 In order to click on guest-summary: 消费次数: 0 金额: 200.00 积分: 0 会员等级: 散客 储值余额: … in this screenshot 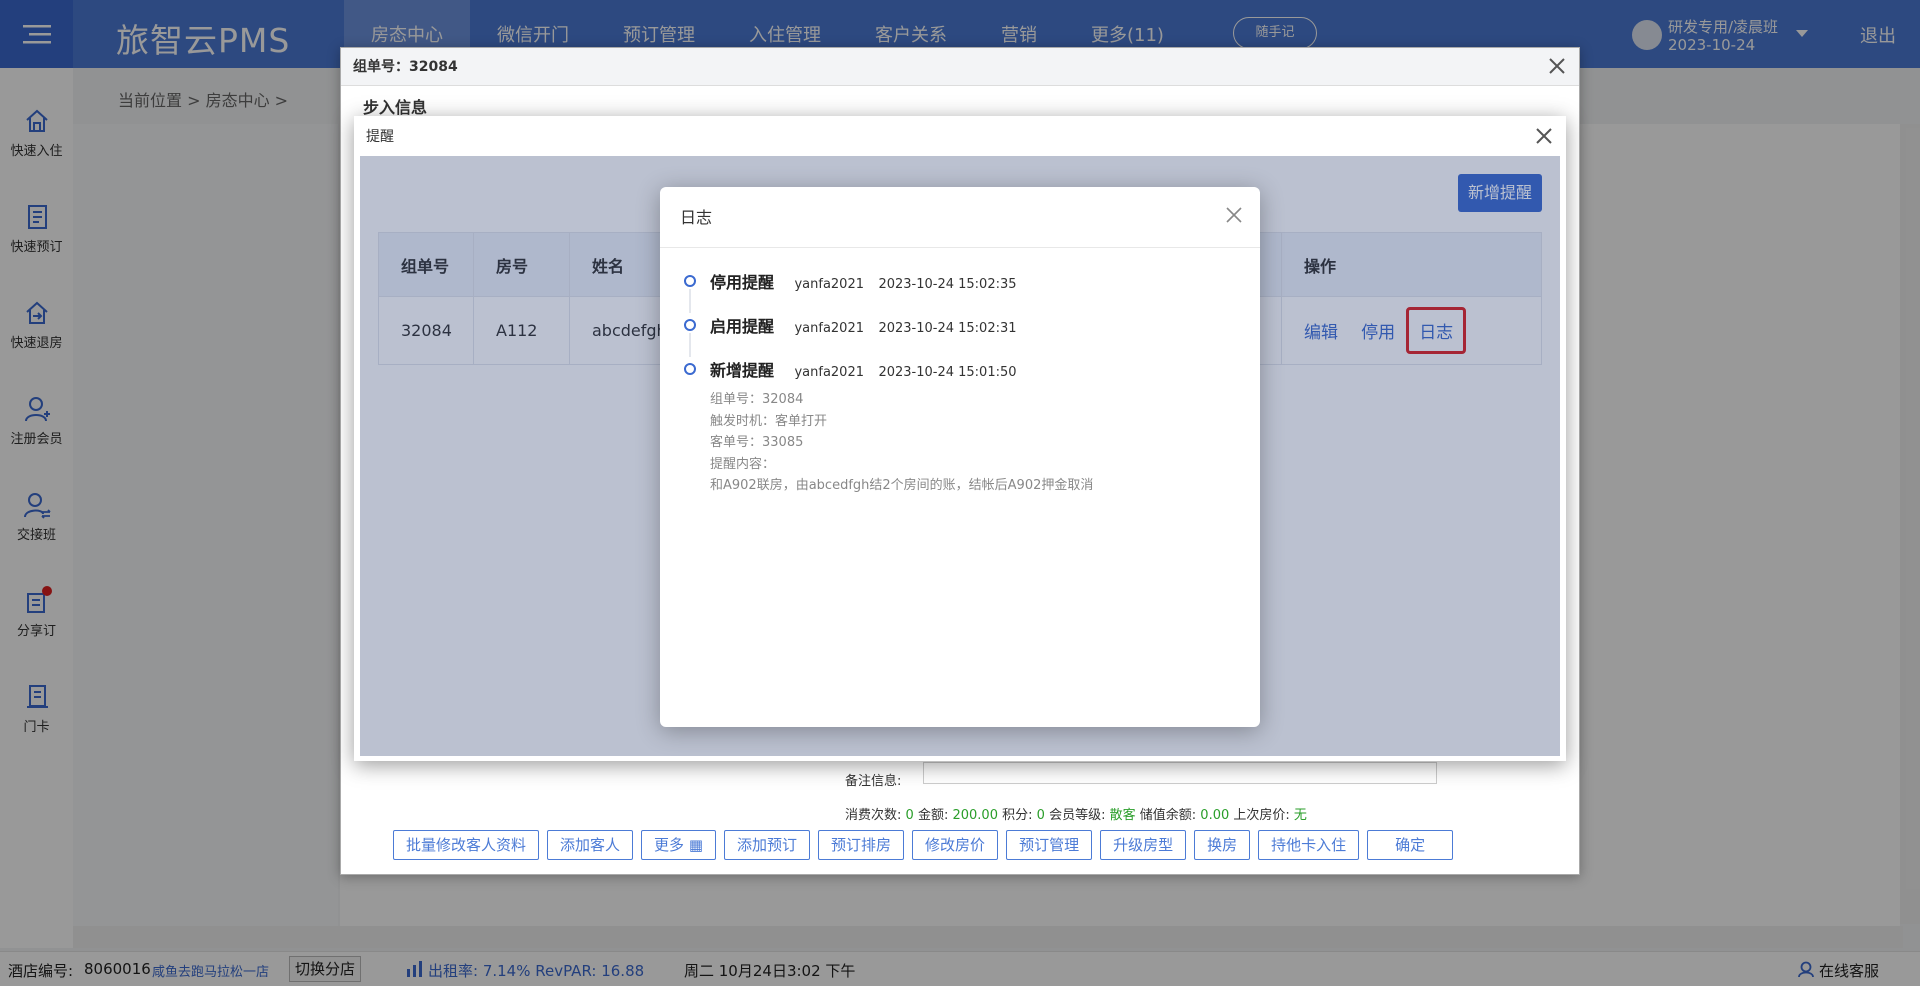, I will do `click(1076, 813)`.